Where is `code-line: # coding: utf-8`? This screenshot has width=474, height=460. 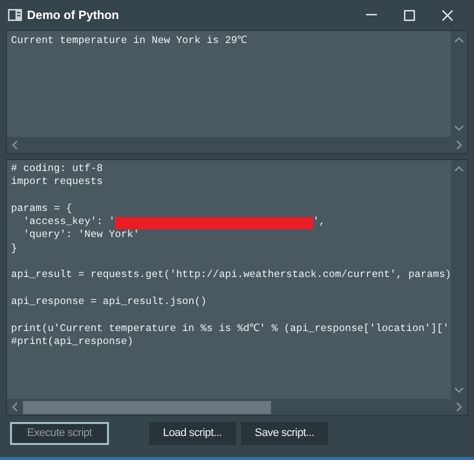 code-line: # coding: utf-8 is located at coordinates (57, 169).